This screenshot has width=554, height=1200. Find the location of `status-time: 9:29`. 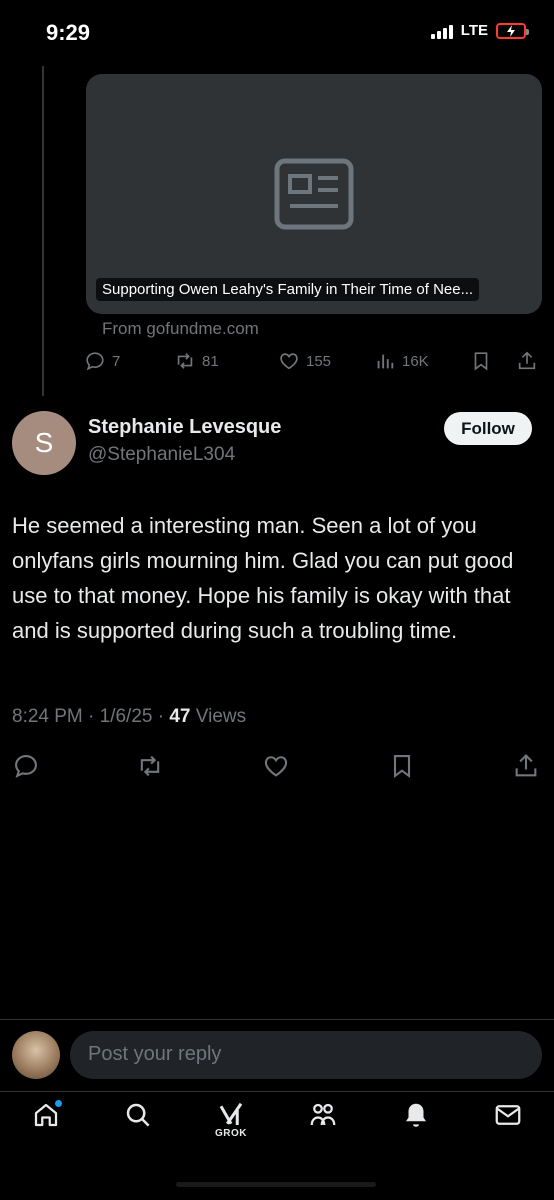

status-time: 9:29 is located at coordinates (68, 32).